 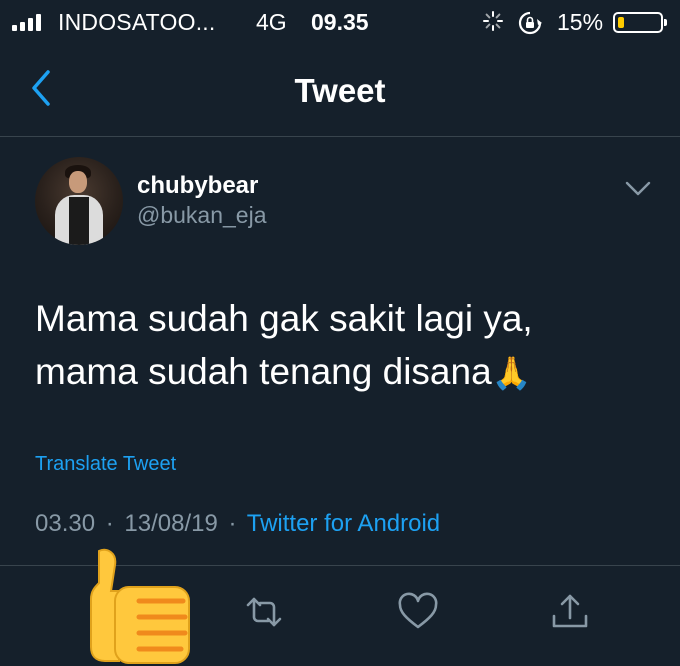 I want to click on rotation-lock-icon, so click(x=530, y=23).